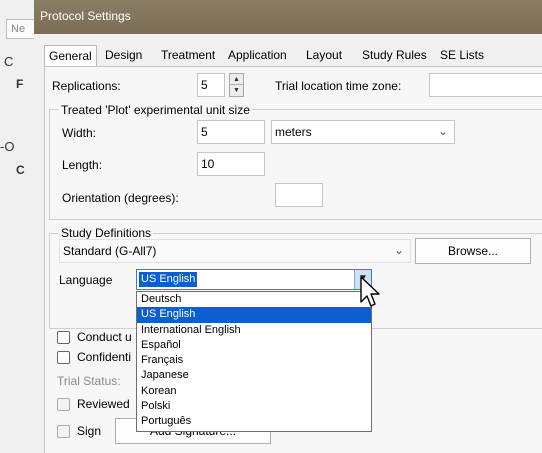  Describe the element at coordinates (363, 132) in the screenshot. I see `unit-select: meters ⌄` at that location.